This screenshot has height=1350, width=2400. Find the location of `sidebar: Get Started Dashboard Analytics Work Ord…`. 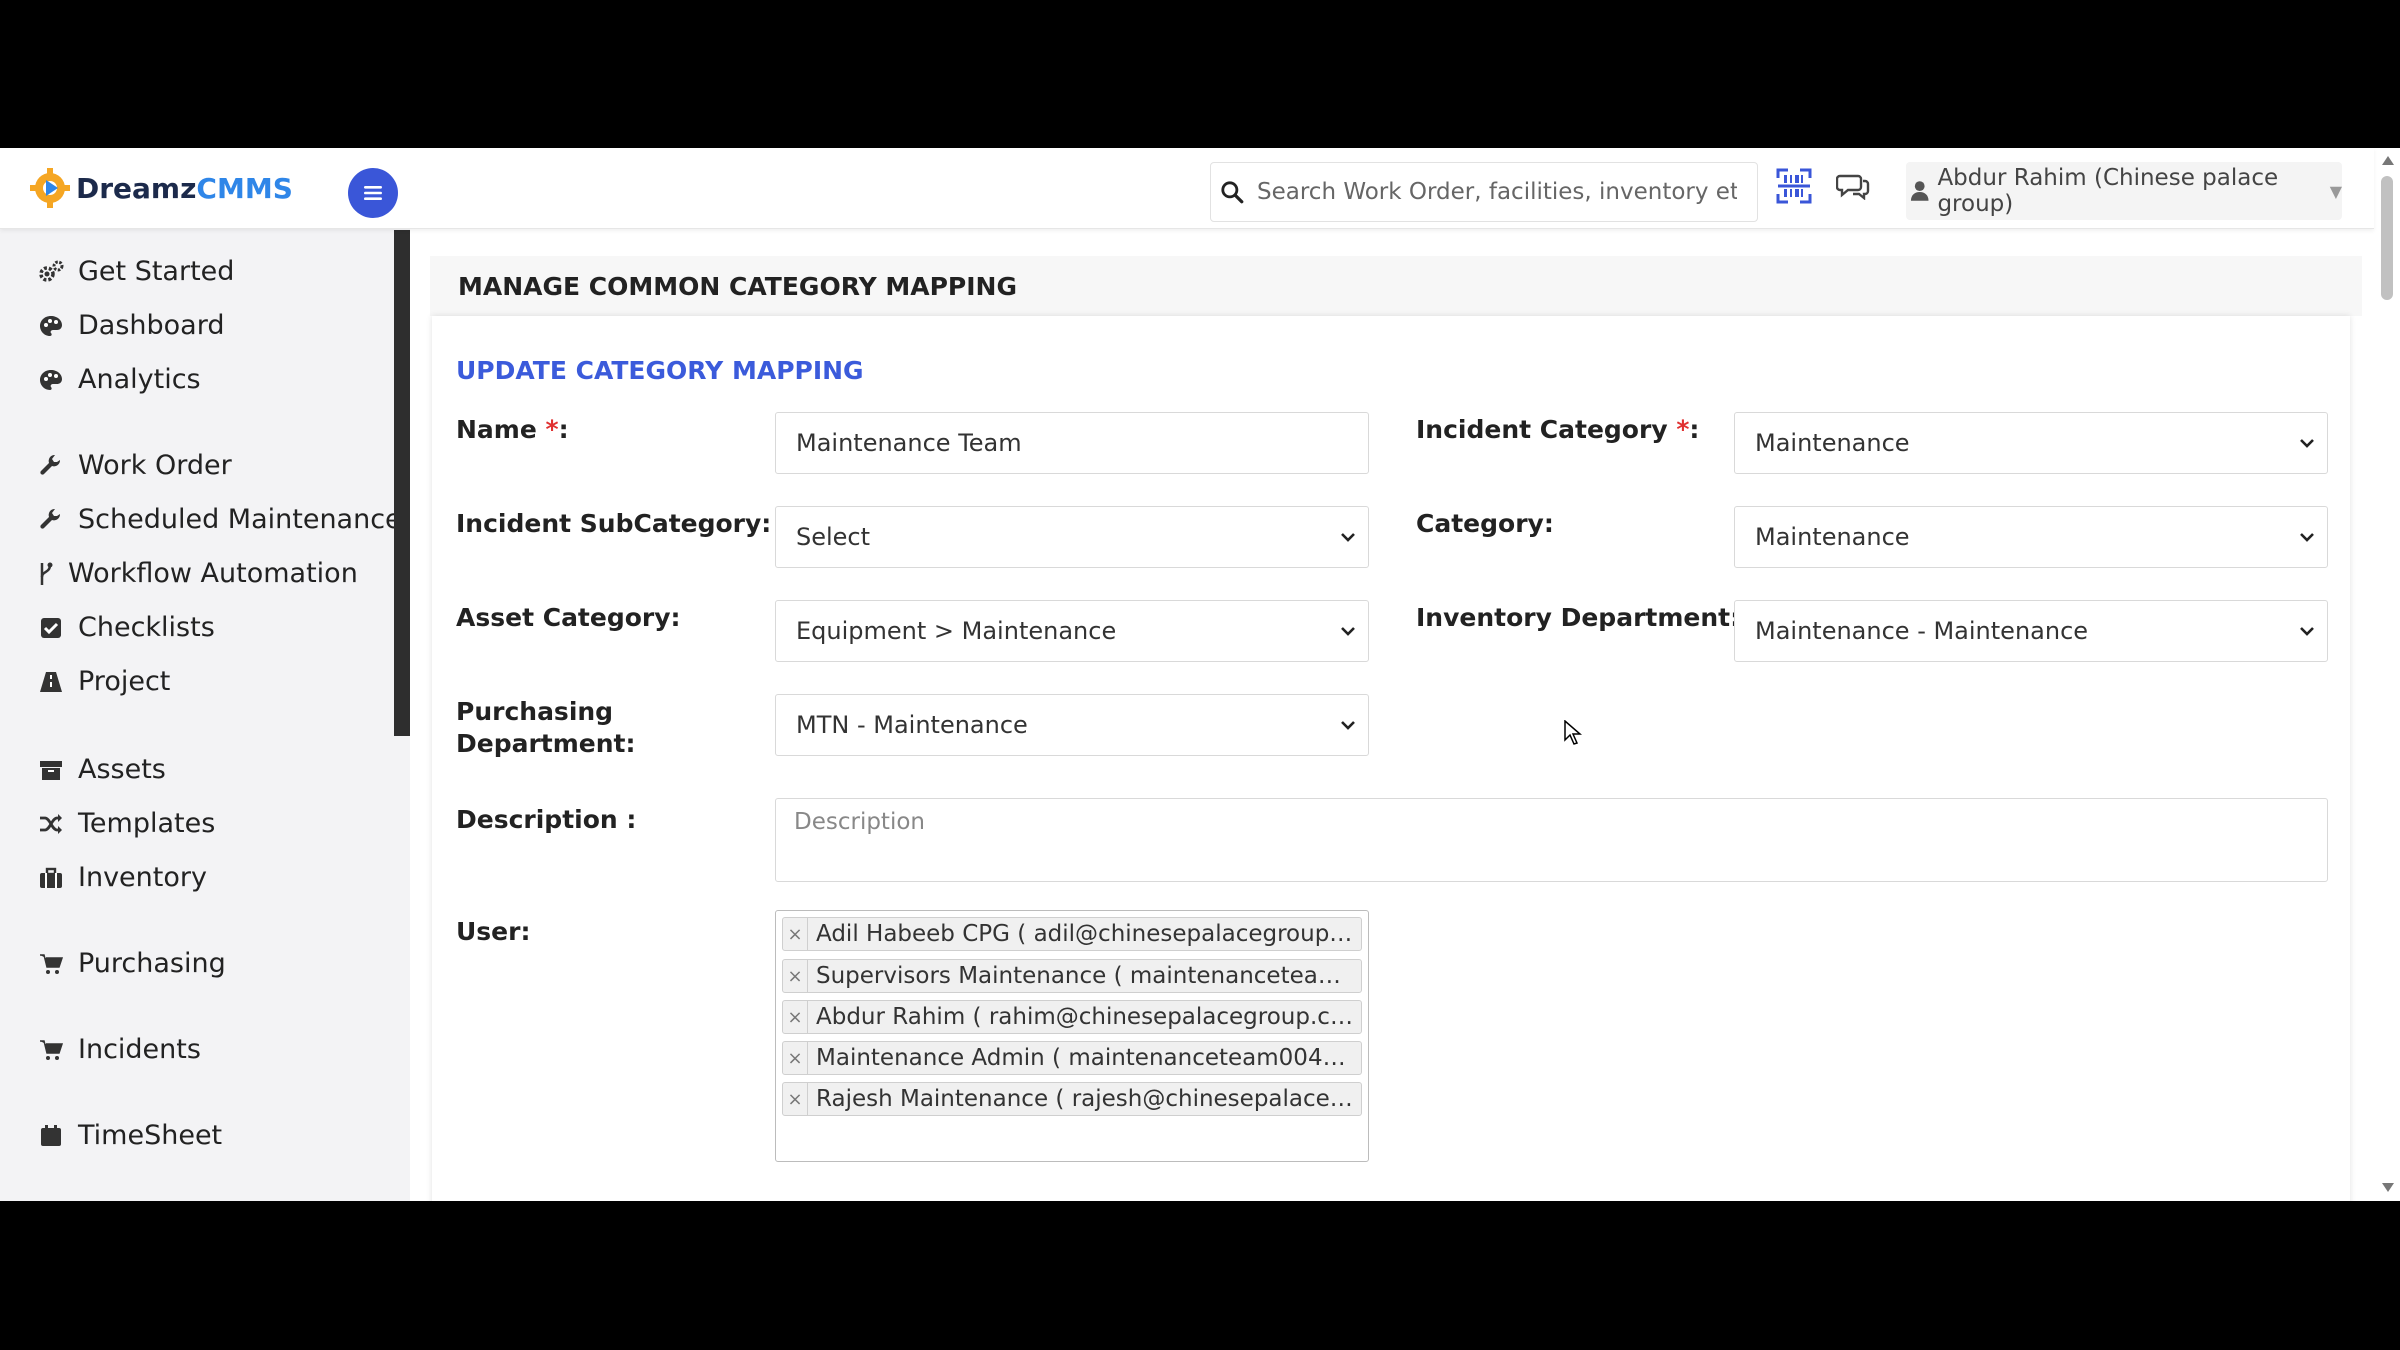

sidebar: Get Started Dashboard Analytics Work Ord… is located at coordinates (205, 714).